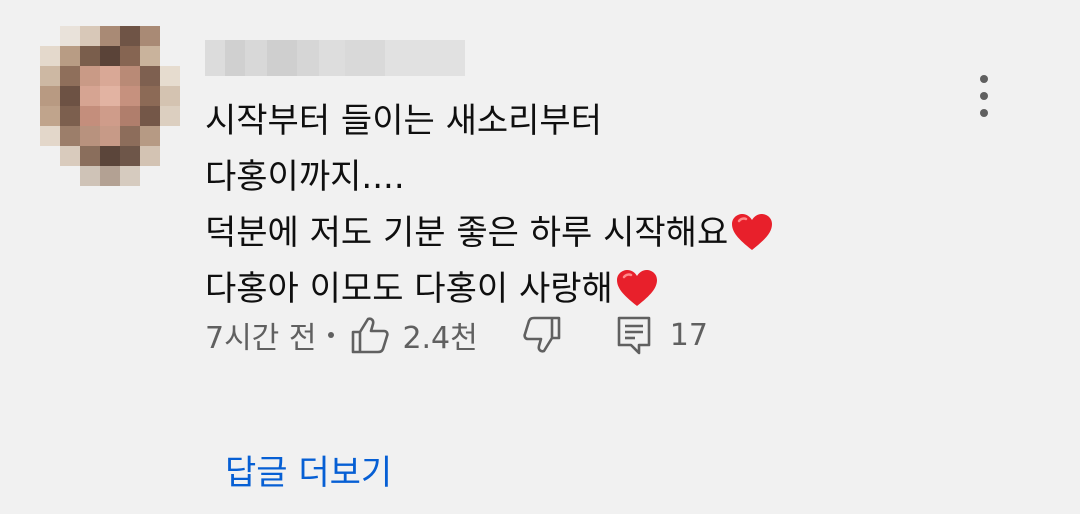 This screenshot has height=514, width=1080. I want to click on reply-button, so click(634, 335).